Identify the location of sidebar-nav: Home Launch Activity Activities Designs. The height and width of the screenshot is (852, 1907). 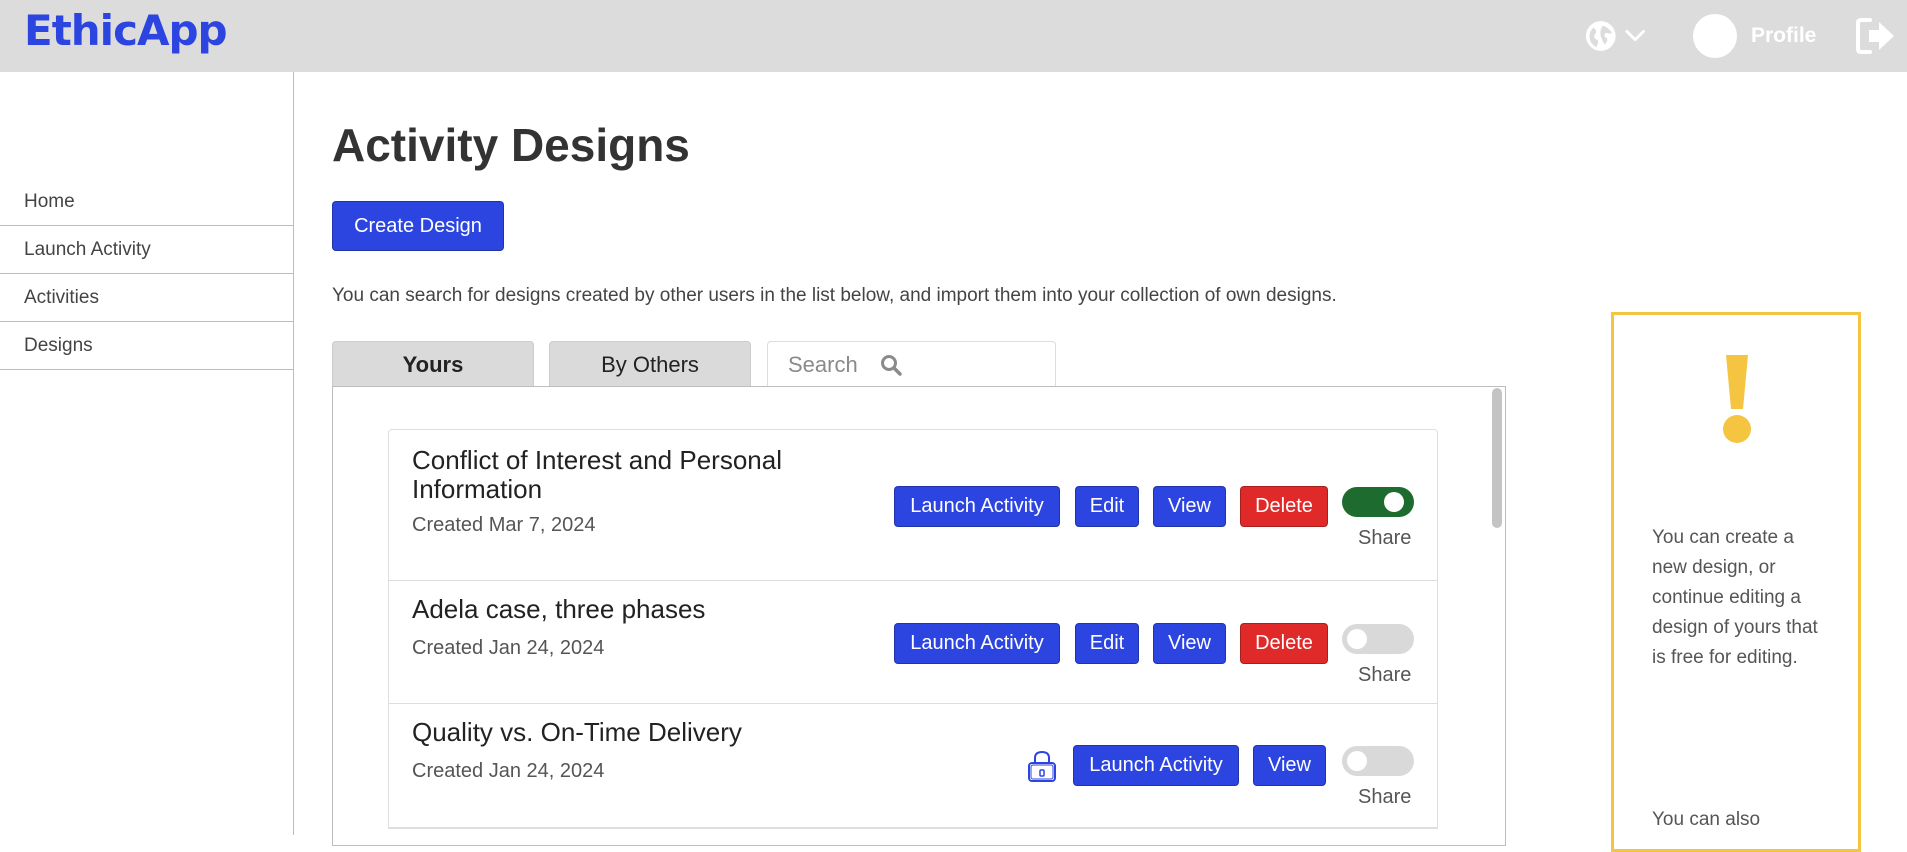
(146, 274).